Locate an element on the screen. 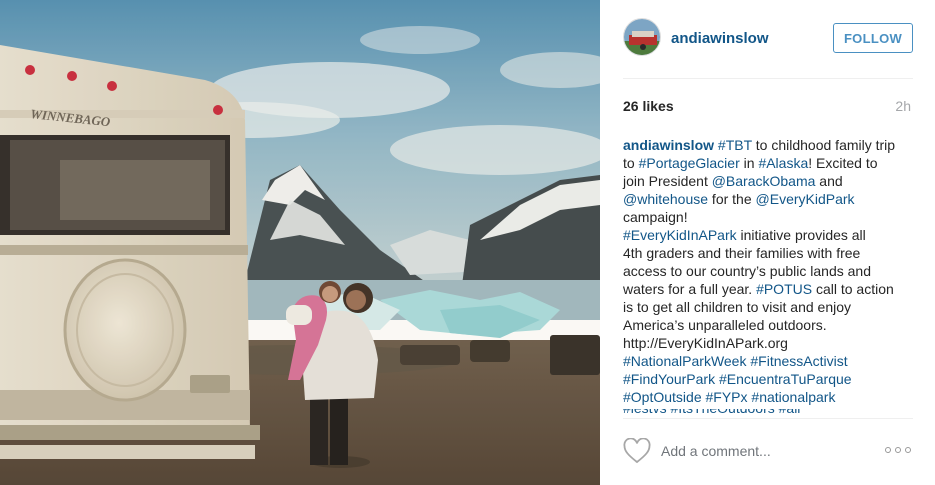 The height and width of the screenshot is (485, 935). comment-divider is located at coordinates (768, 418).